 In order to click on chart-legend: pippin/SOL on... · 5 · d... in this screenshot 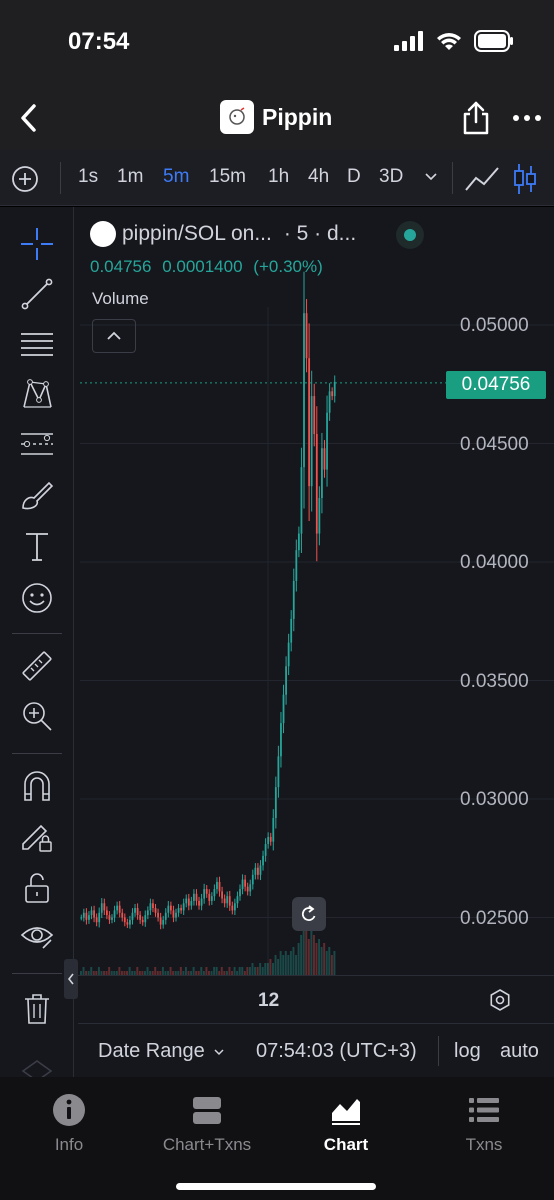, I will do `click(223, 234)`.